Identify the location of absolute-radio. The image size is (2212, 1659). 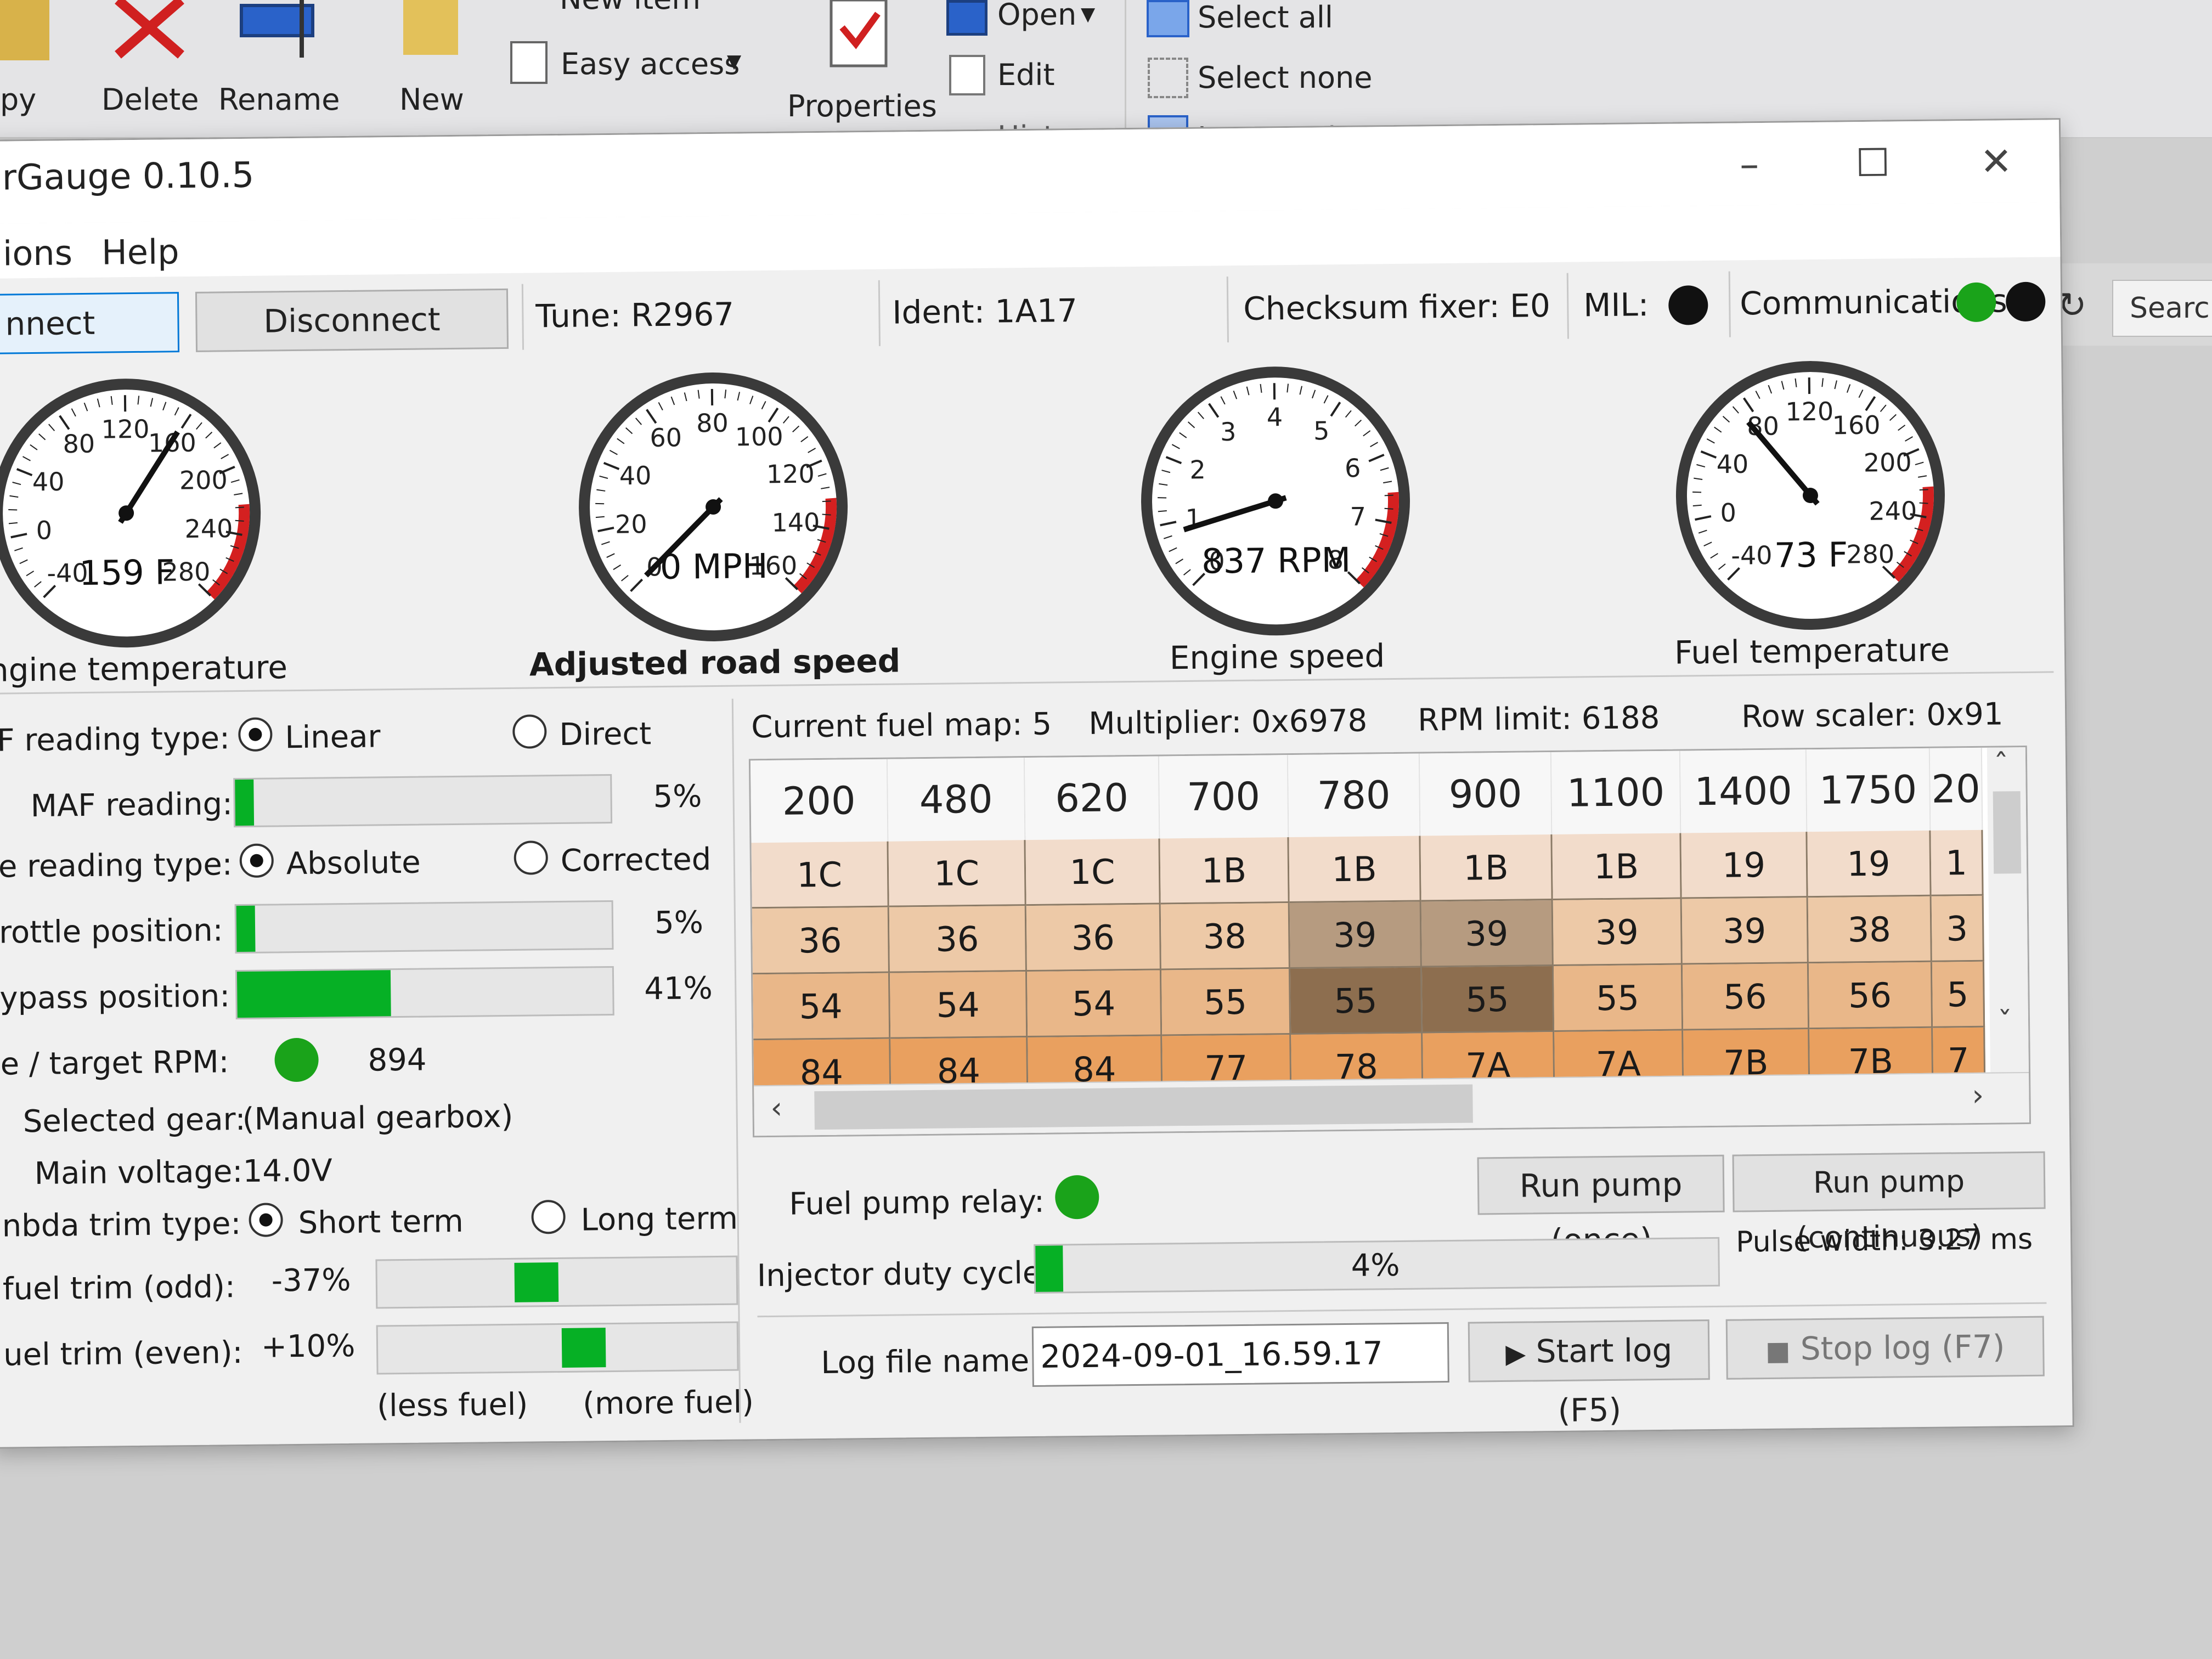
(256, 861).